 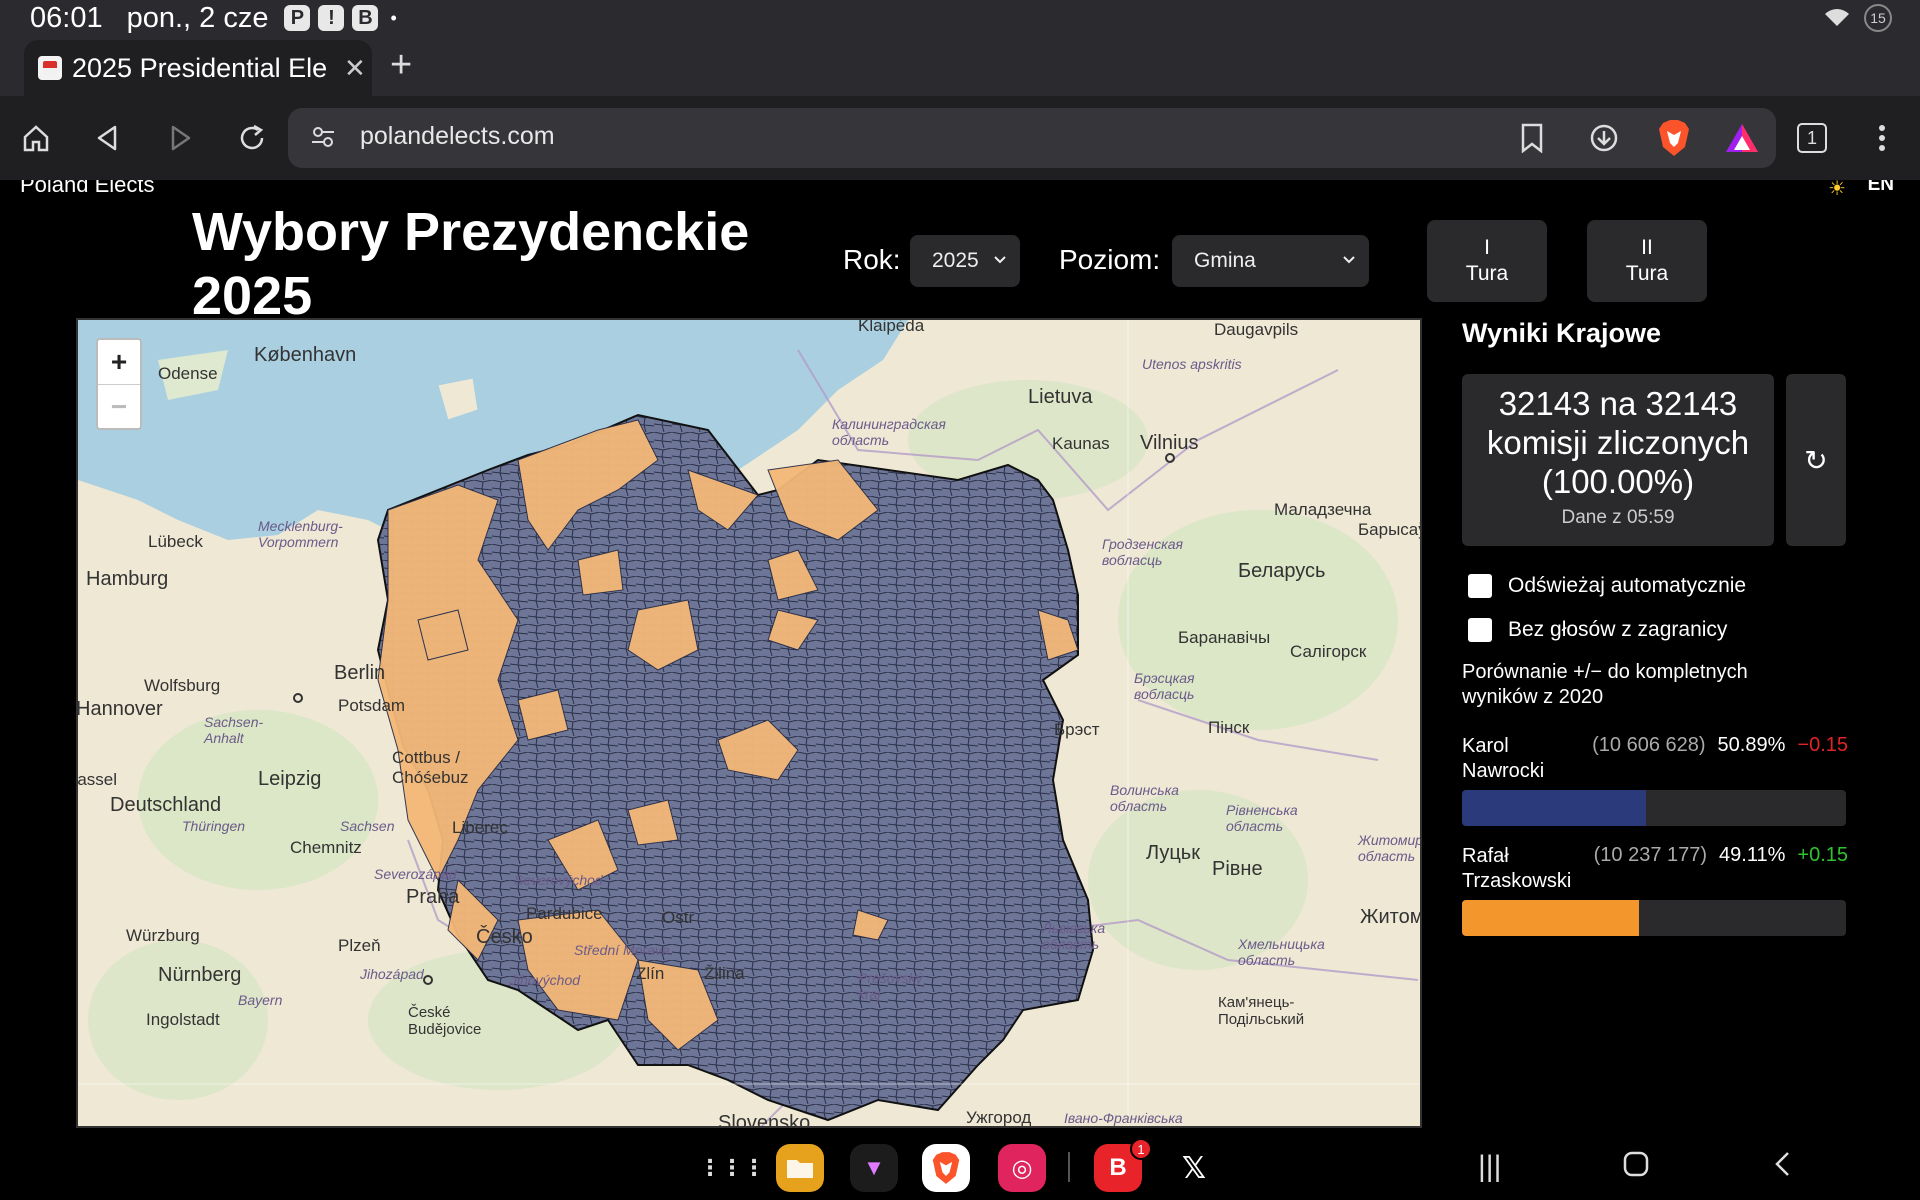 What do you see at coordinates (1480, 586) in the screenshot?
I see `auto-refresh-checkbox` at bounding box center [1480, 586].